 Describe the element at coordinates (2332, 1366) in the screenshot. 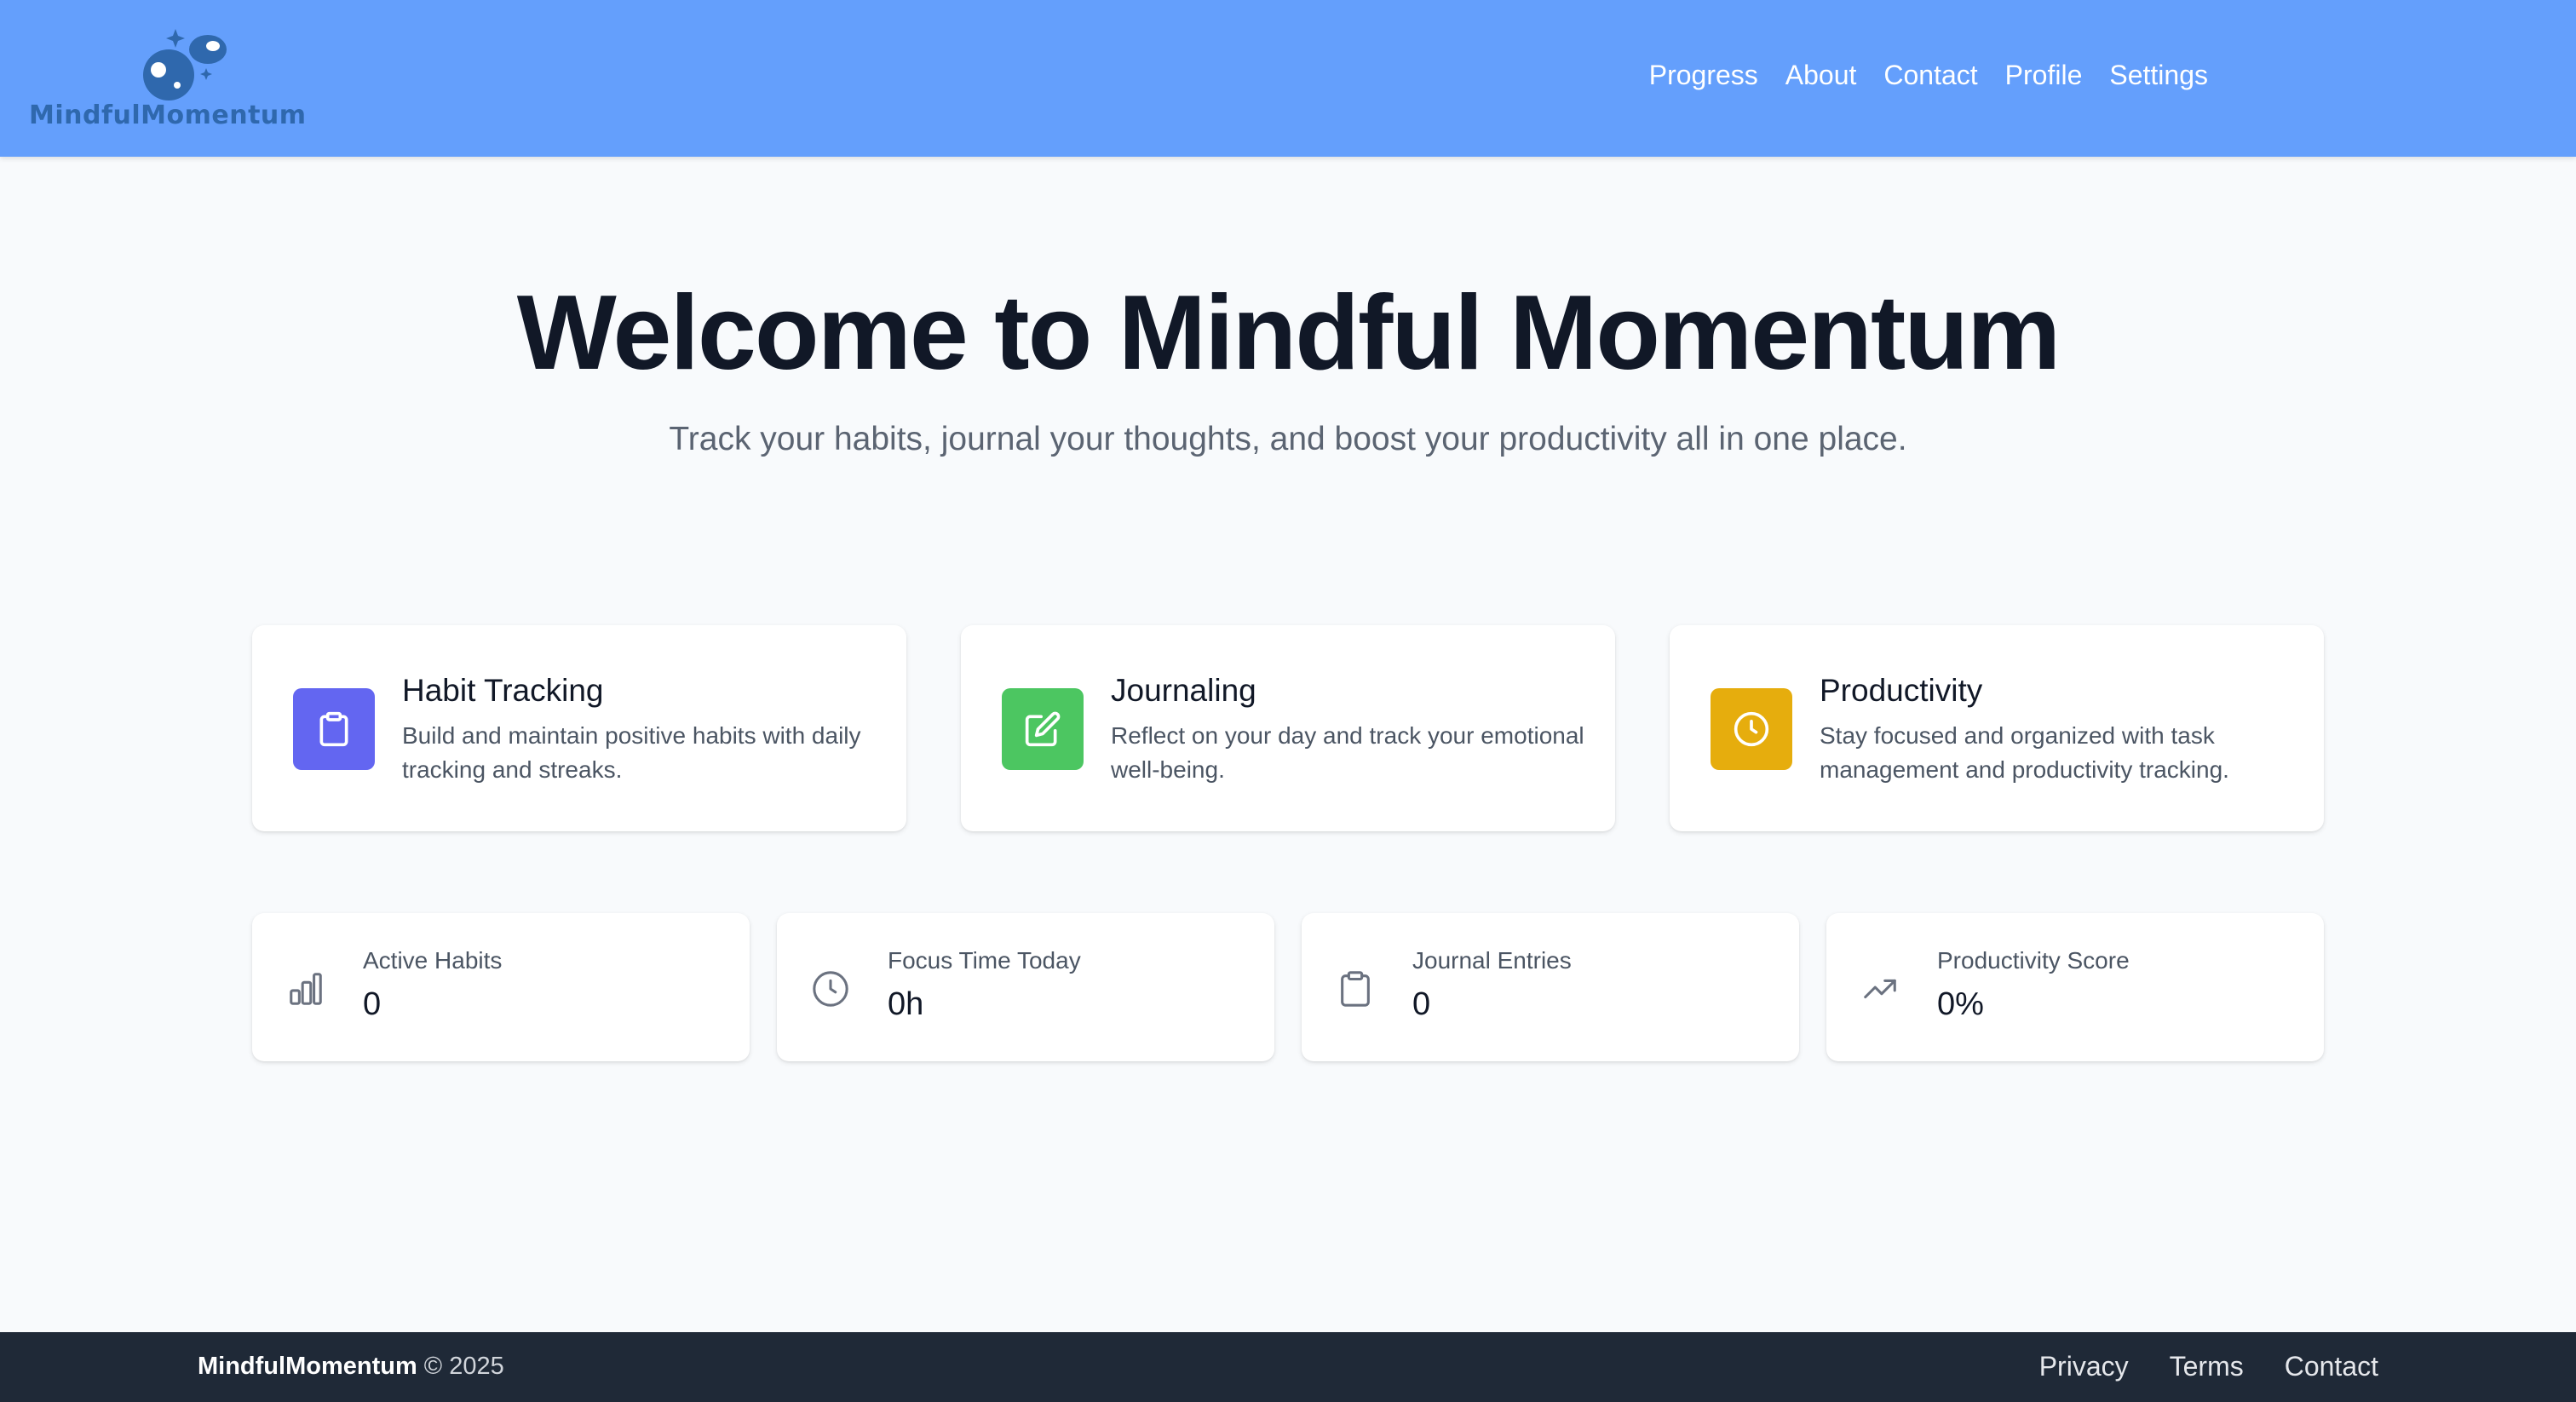

I see `footer-link-contact: Contact` at that location.